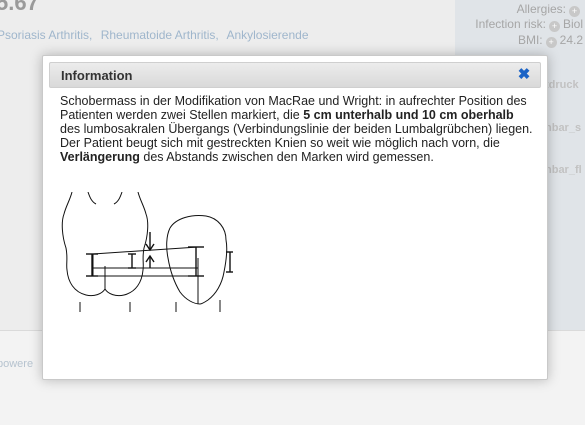 The image size is (585, 425). Describe the element at coordinates (510, 24) in the screenshot. I see `infection-risk-label: Infection risk:` at that location.